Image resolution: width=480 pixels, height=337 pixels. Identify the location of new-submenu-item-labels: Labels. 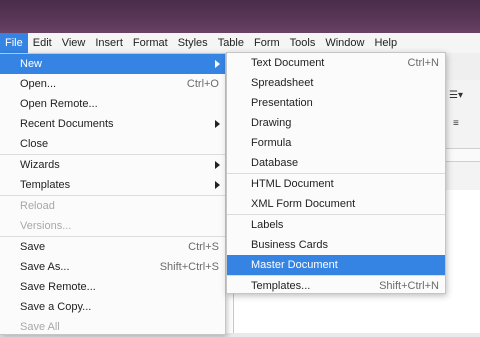
(336, 224).